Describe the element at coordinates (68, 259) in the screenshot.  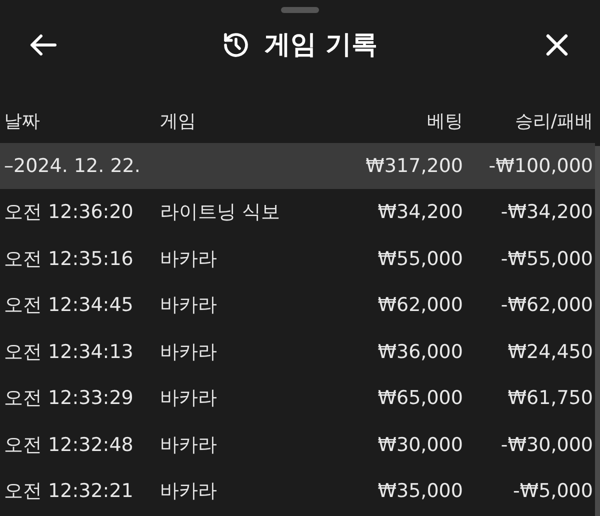
I see `time-cell-text: 오전 12:35:16` at that location.